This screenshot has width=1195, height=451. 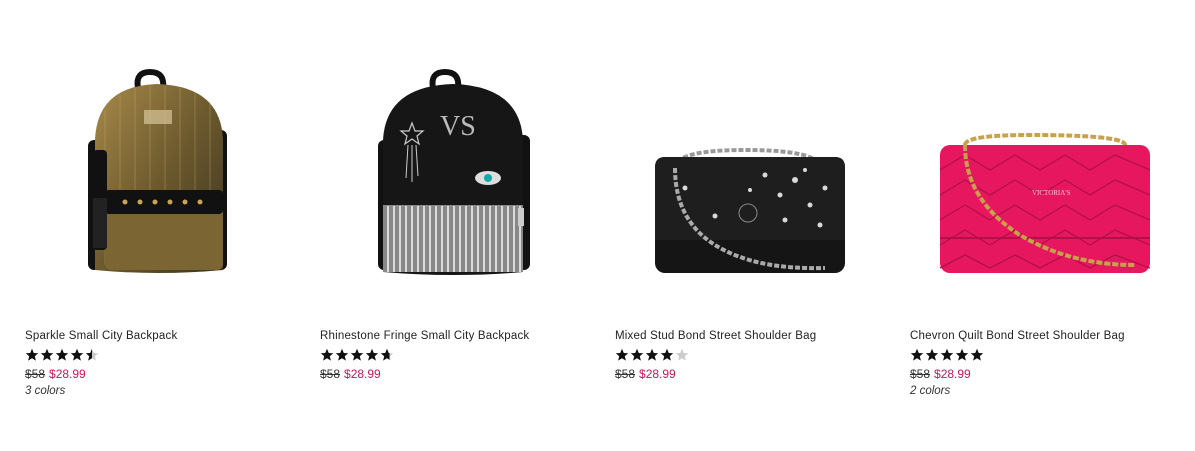 I want to click on color-count: 2 colors, so click(x=930, y=391).